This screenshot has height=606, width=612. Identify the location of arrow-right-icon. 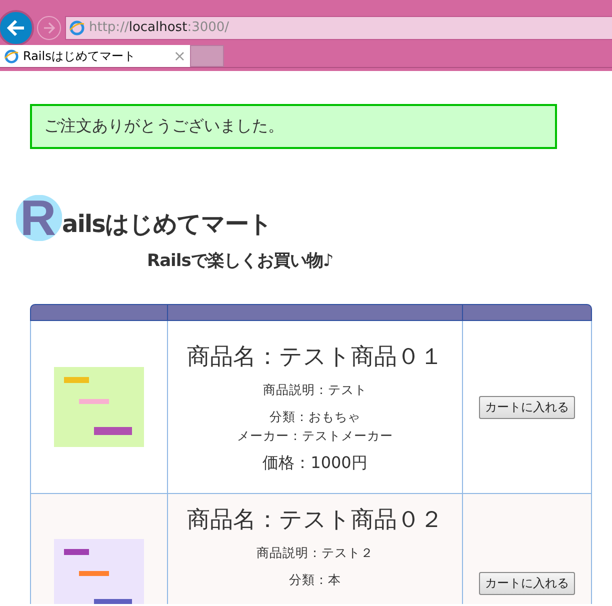
(49, 27).